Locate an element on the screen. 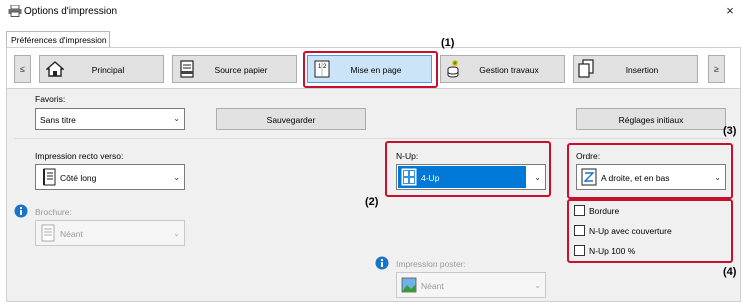  poster-value: Néant is located at coordinates (432, 286).